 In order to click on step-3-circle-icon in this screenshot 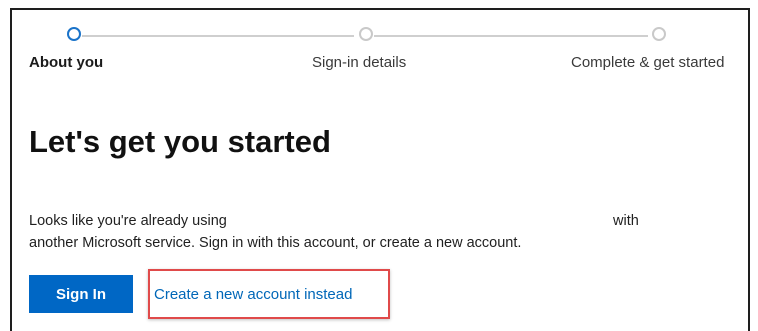, I will do `click(659, 34)`.